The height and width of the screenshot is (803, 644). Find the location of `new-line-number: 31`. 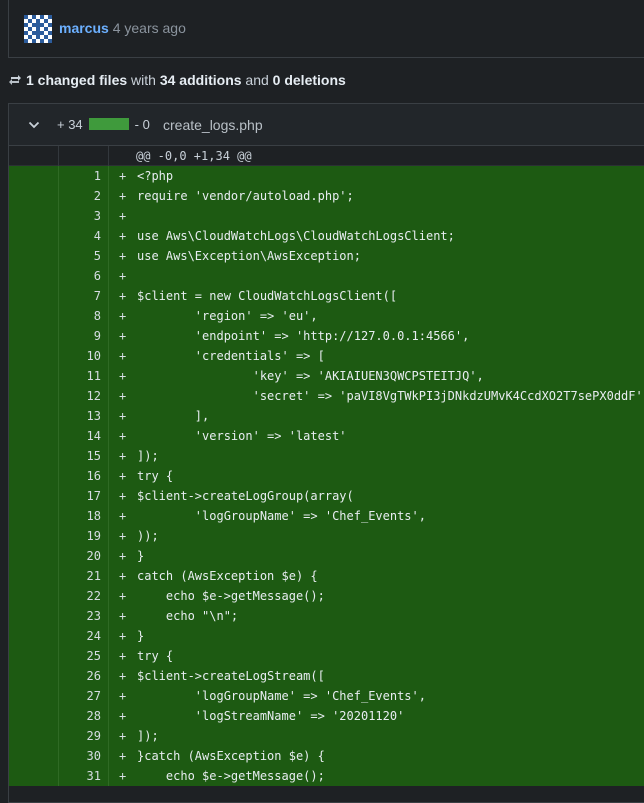

new-line-number: 31 is located at coordinates (84, 776).